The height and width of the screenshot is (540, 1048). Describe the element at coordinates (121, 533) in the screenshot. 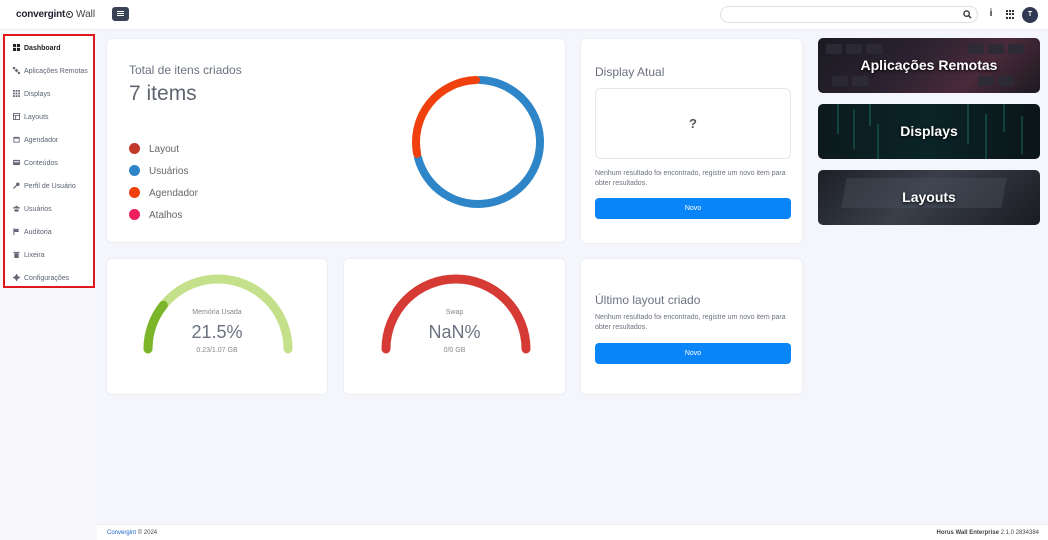

I see `footer-brand-link: Convergint` at that location.